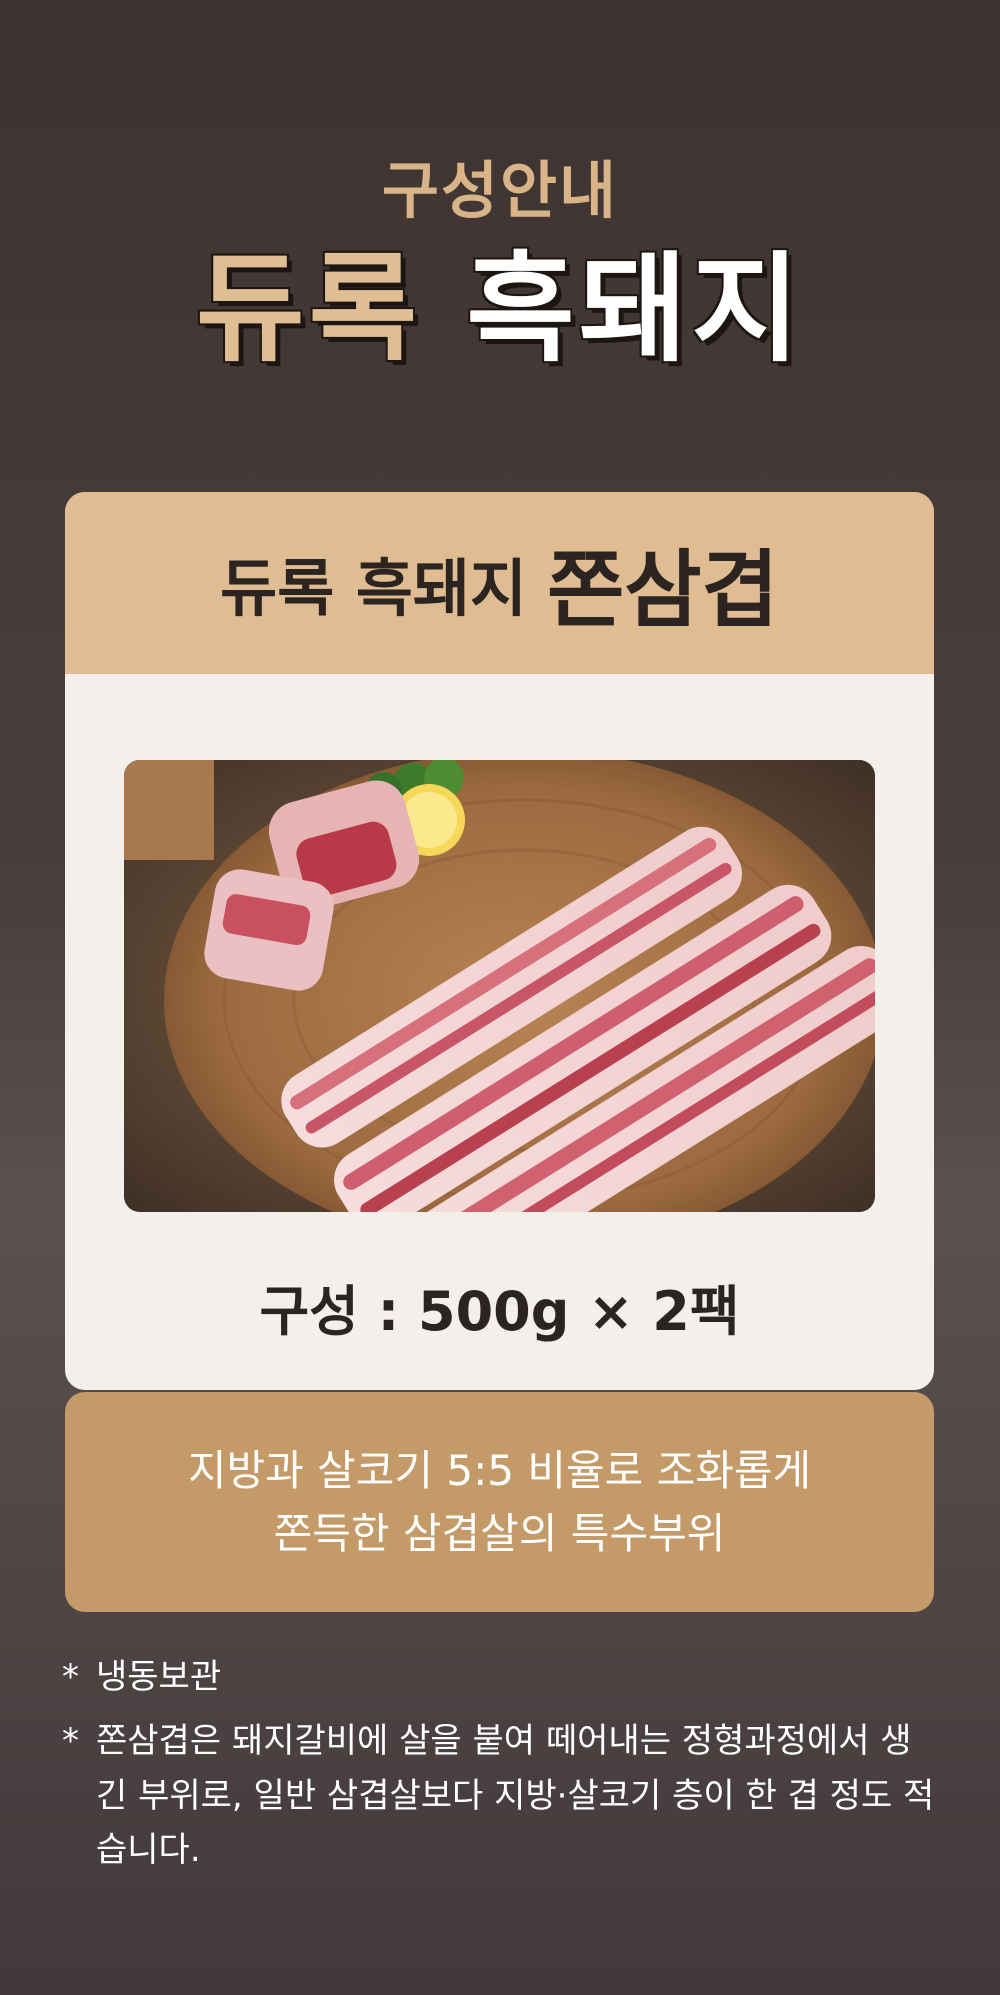 The image size is (1000, 1995). I want to click on product-card-header: 듀록 흑돼지 쫀삼겹, so click(499, 583).